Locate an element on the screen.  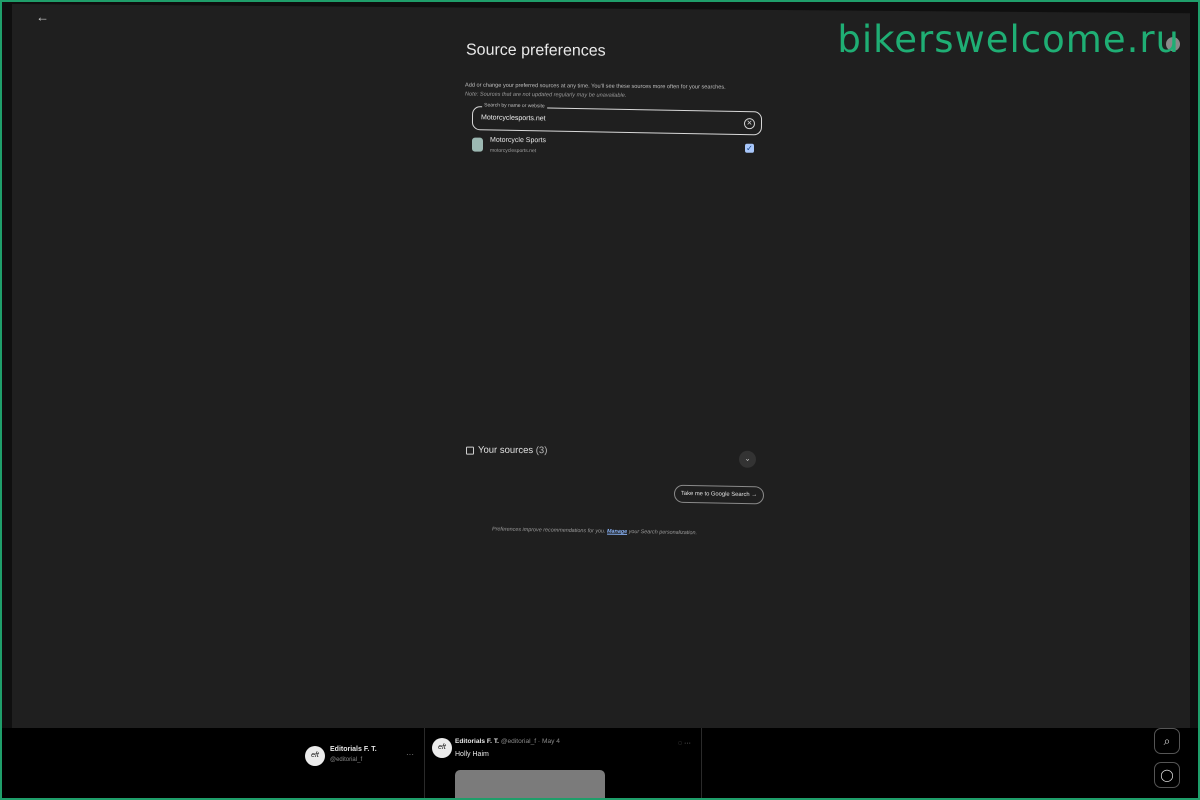
take-me-to-google-search-button: Take me to Google Search → is located at coordinates (719, 494).